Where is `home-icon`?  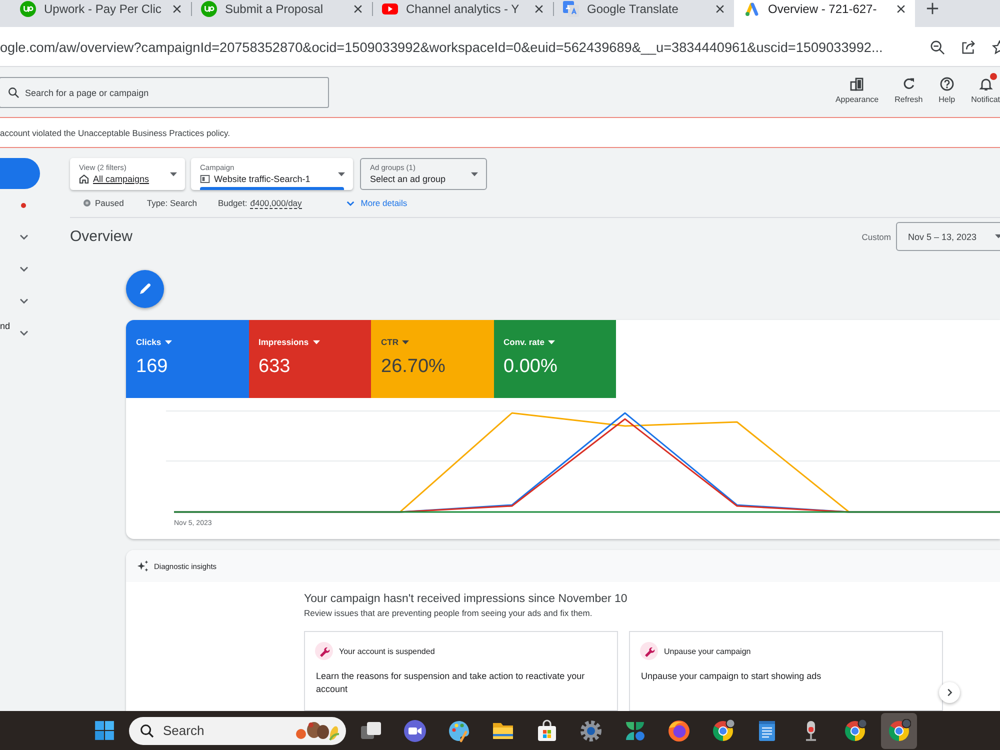
home-icon is located at coordinates (84, 179).